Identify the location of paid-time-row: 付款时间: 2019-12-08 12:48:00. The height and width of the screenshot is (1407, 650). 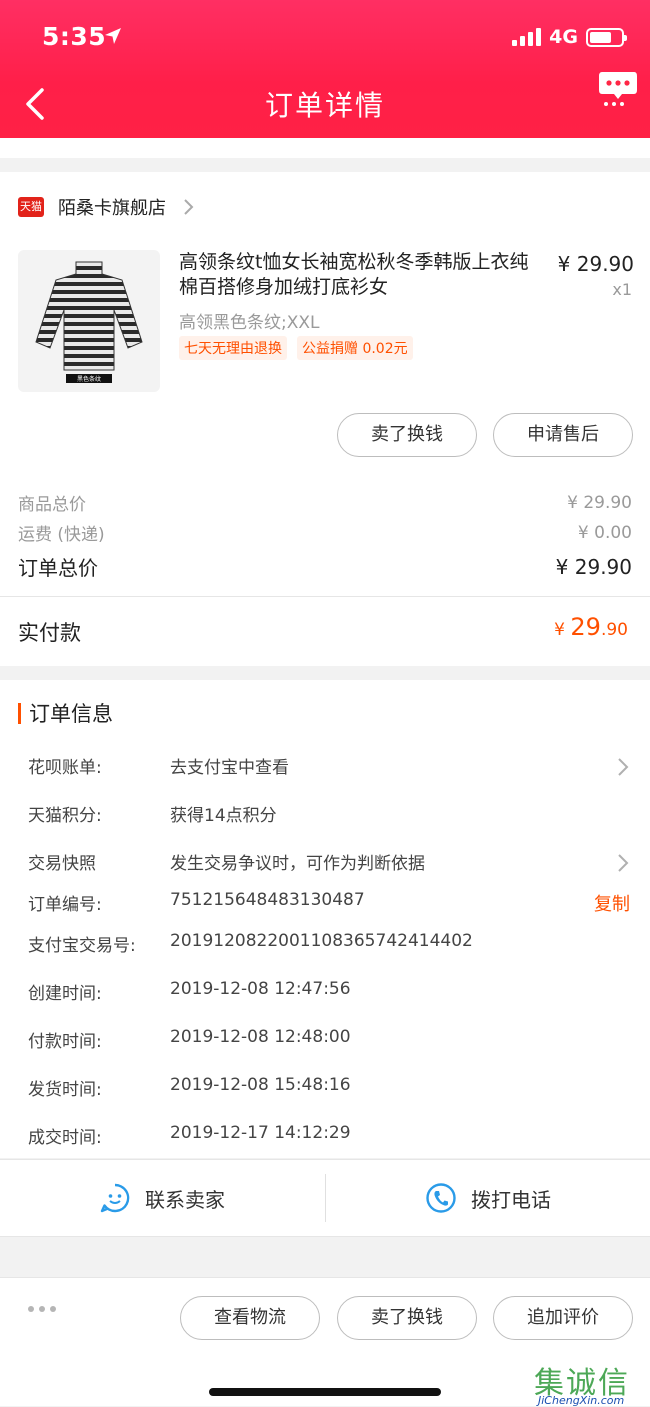
(329, 1042).